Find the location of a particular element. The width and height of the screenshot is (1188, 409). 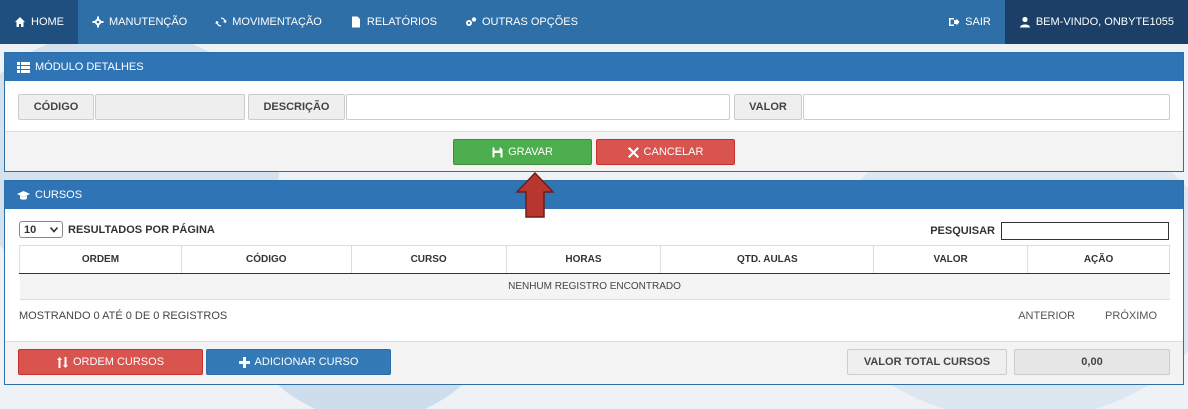

nav-home: HOME is located at coordinates (39, 22).